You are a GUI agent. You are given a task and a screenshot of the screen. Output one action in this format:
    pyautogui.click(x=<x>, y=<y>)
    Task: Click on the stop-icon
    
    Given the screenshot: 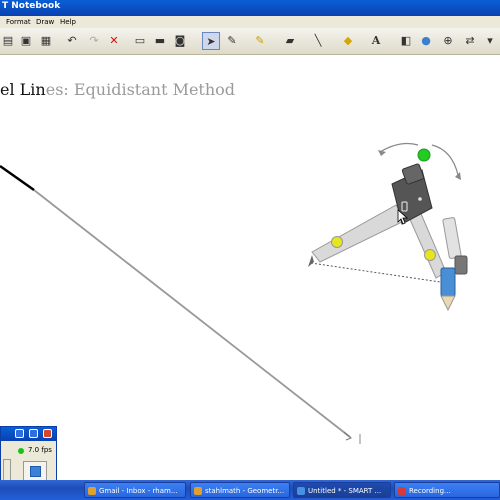 What is the action you would take?
    pyautogui.click(x=35, y=471)
    